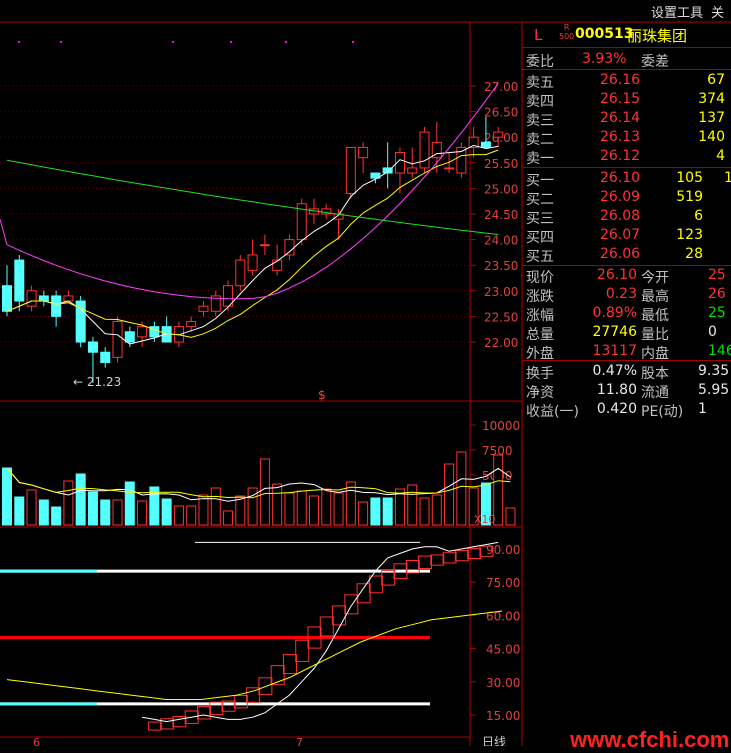 The width and height of the screenshot is (731, 753). I want to click on bid-extra: 1, so click(727, 178).